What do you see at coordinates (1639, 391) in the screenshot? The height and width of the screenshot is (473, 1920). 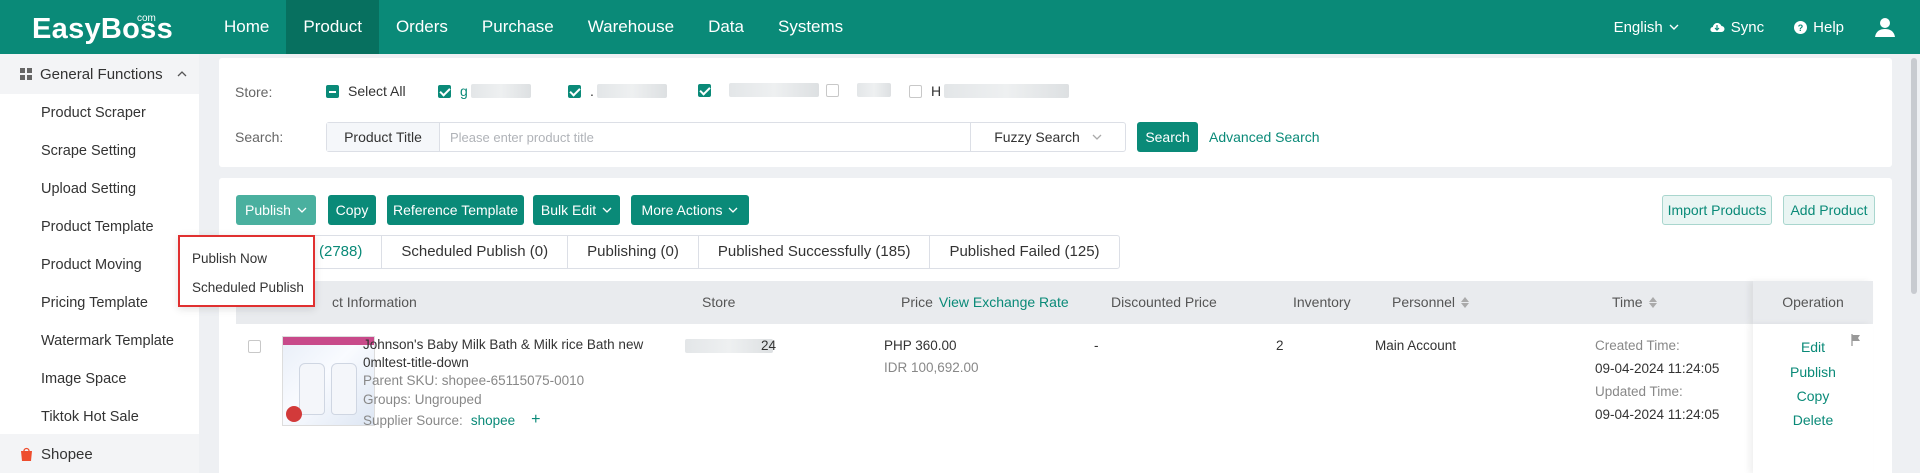 I see `updated-time-label: Updated Time:` at bounding box center [1639, 391].